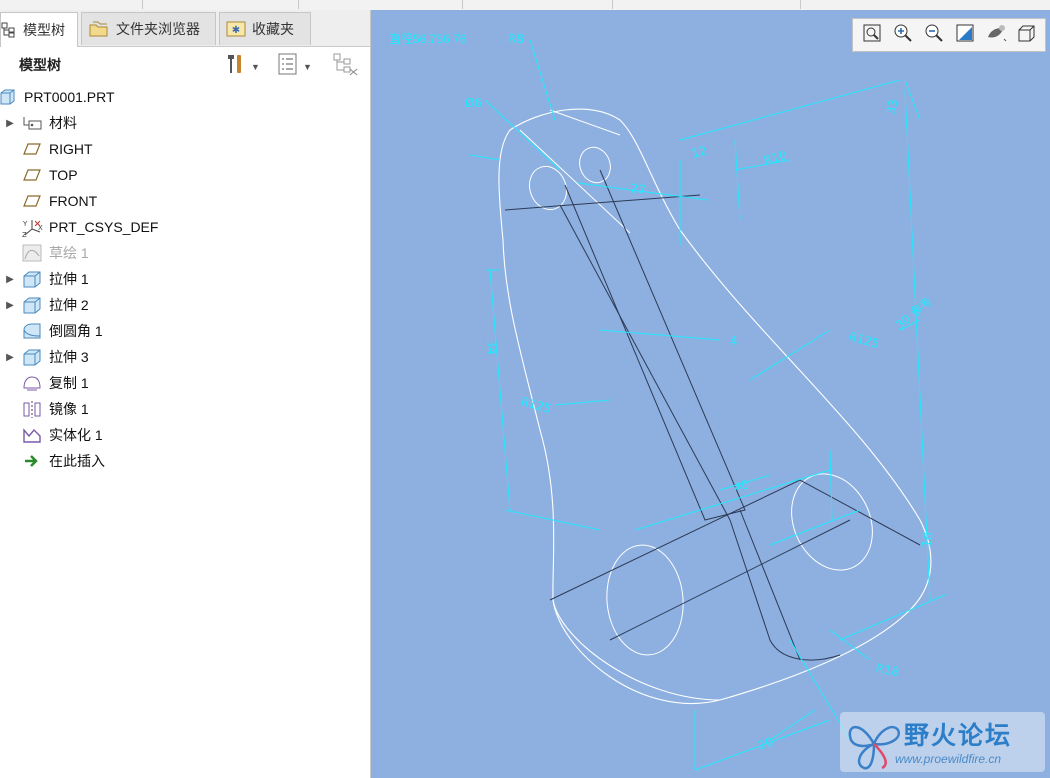 The height and width of the screenshot is (778, 1050). I want to click on tree-item-label: RIGHT, so click(71, 149).